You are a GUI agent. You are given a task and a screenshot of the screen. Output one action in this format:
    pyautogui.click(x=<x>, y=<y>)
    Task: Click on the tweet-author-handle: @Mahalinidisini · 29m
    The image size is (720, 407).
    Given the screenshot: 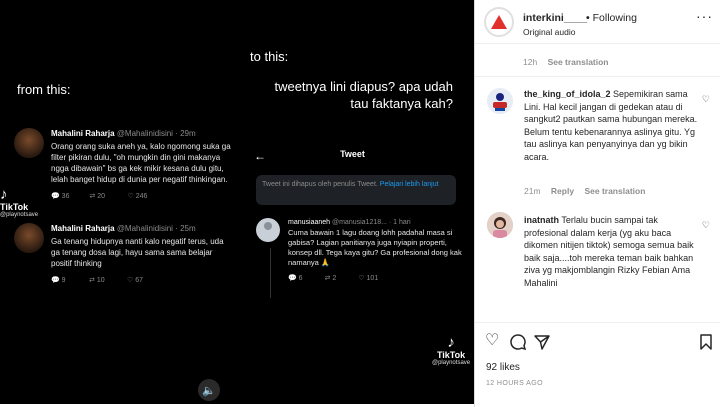 What is the action you would take?
    pyautogui.click(x=156, y=133)
    